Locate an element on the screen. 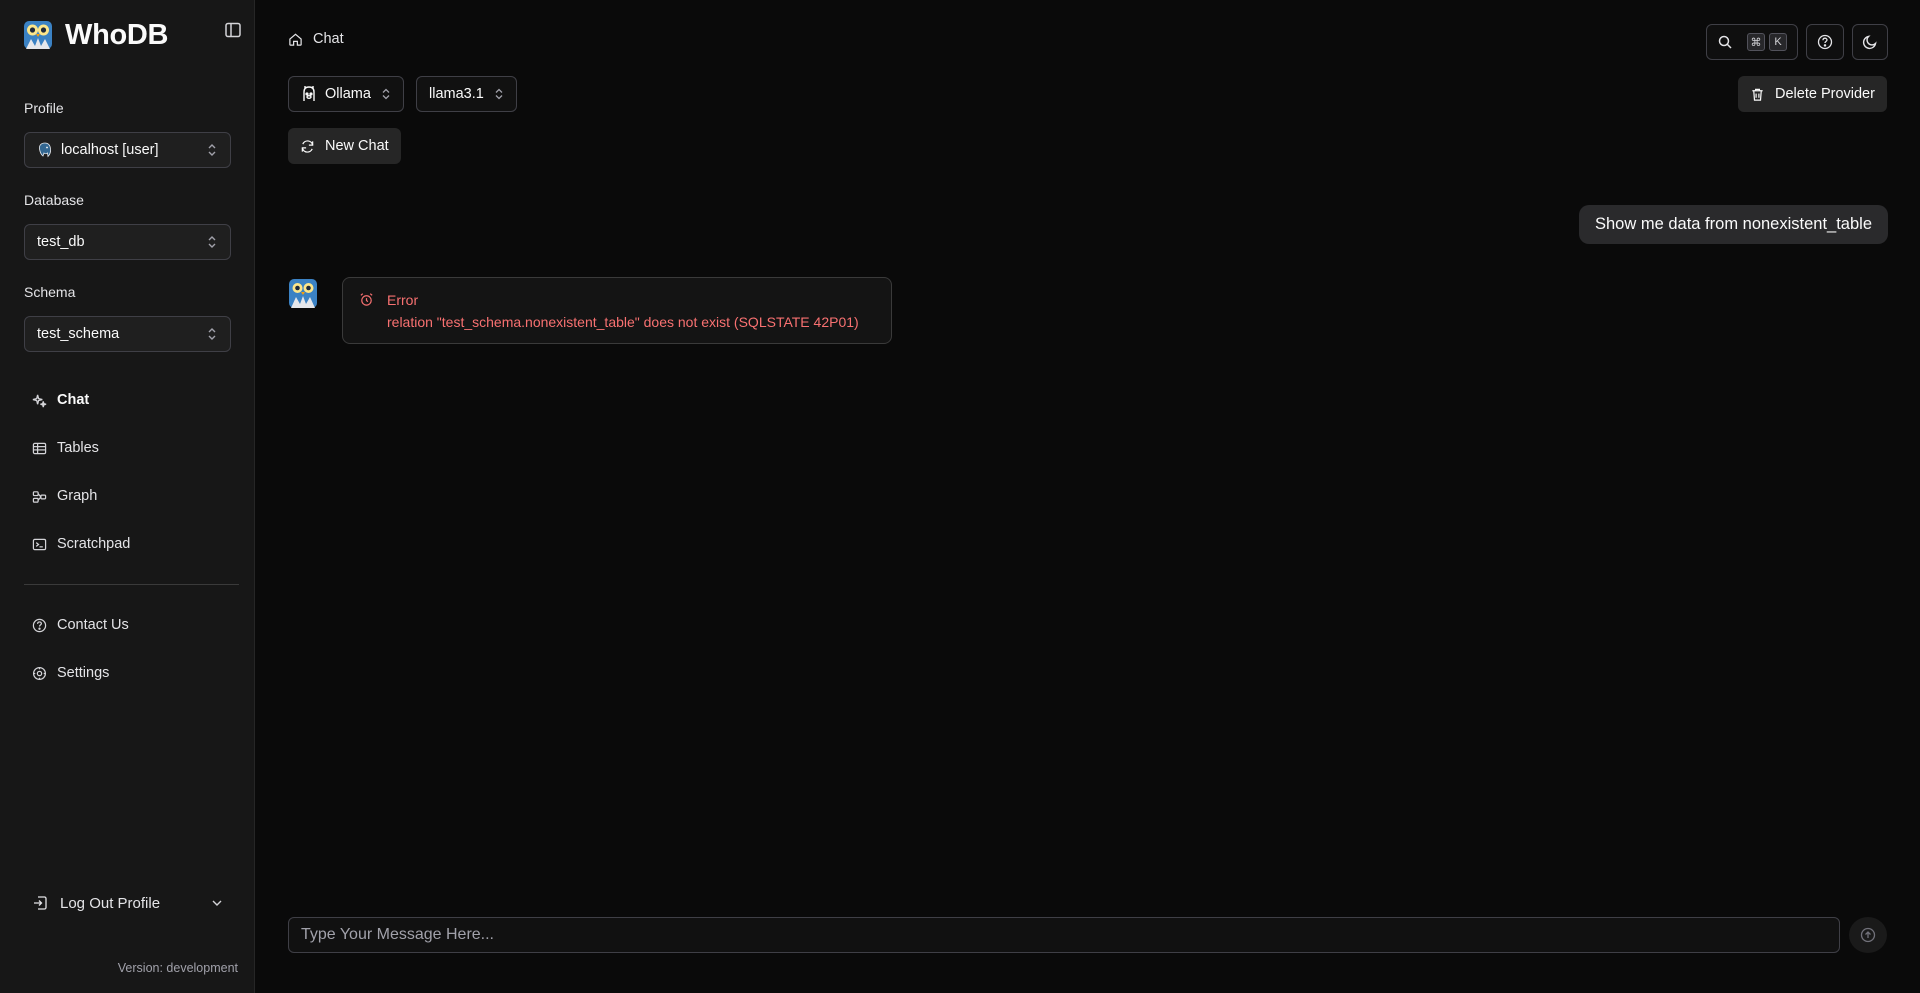  breadcrumb: Chat is located at coordinates (316, 39).